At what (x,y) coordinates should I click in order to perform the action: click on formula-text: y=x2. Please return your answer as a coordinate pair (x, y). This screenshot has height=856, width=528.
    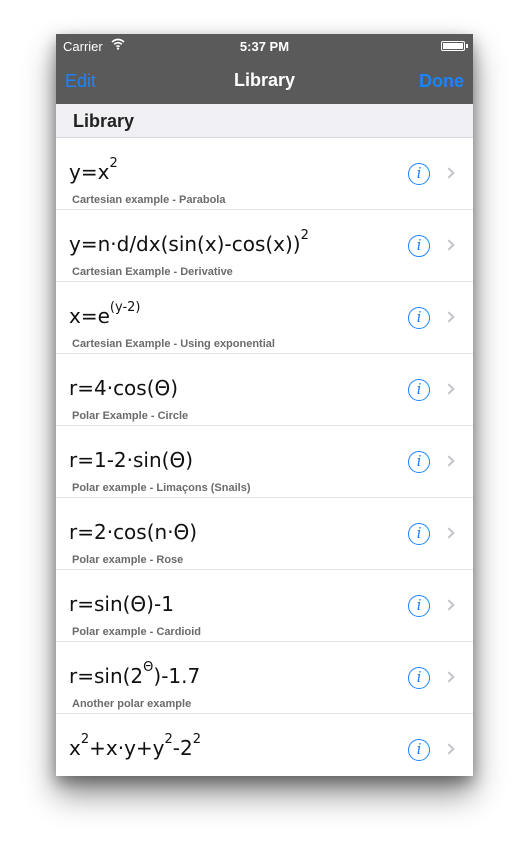
    Looking at the image, I should click on (93, 170).